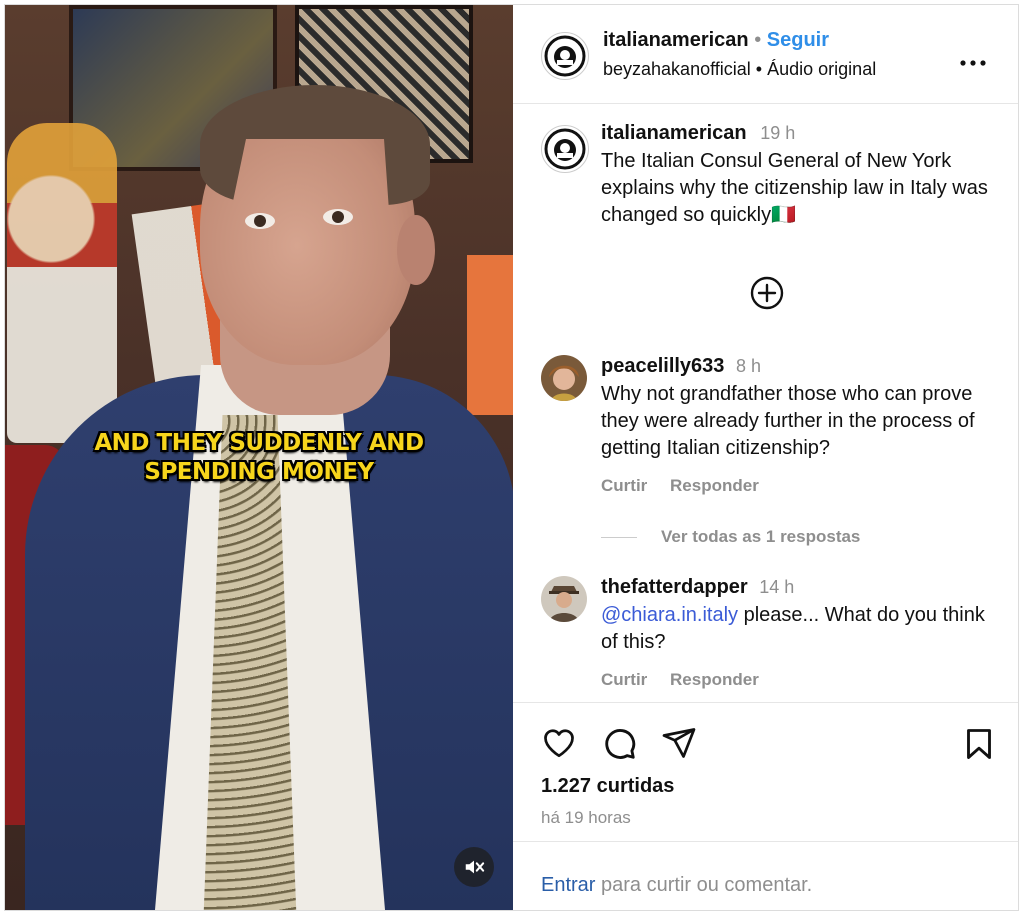 The width and height of the screenshot is (1024, 913). I want to click on comment-username: peacelilly633, so click(662, 366).